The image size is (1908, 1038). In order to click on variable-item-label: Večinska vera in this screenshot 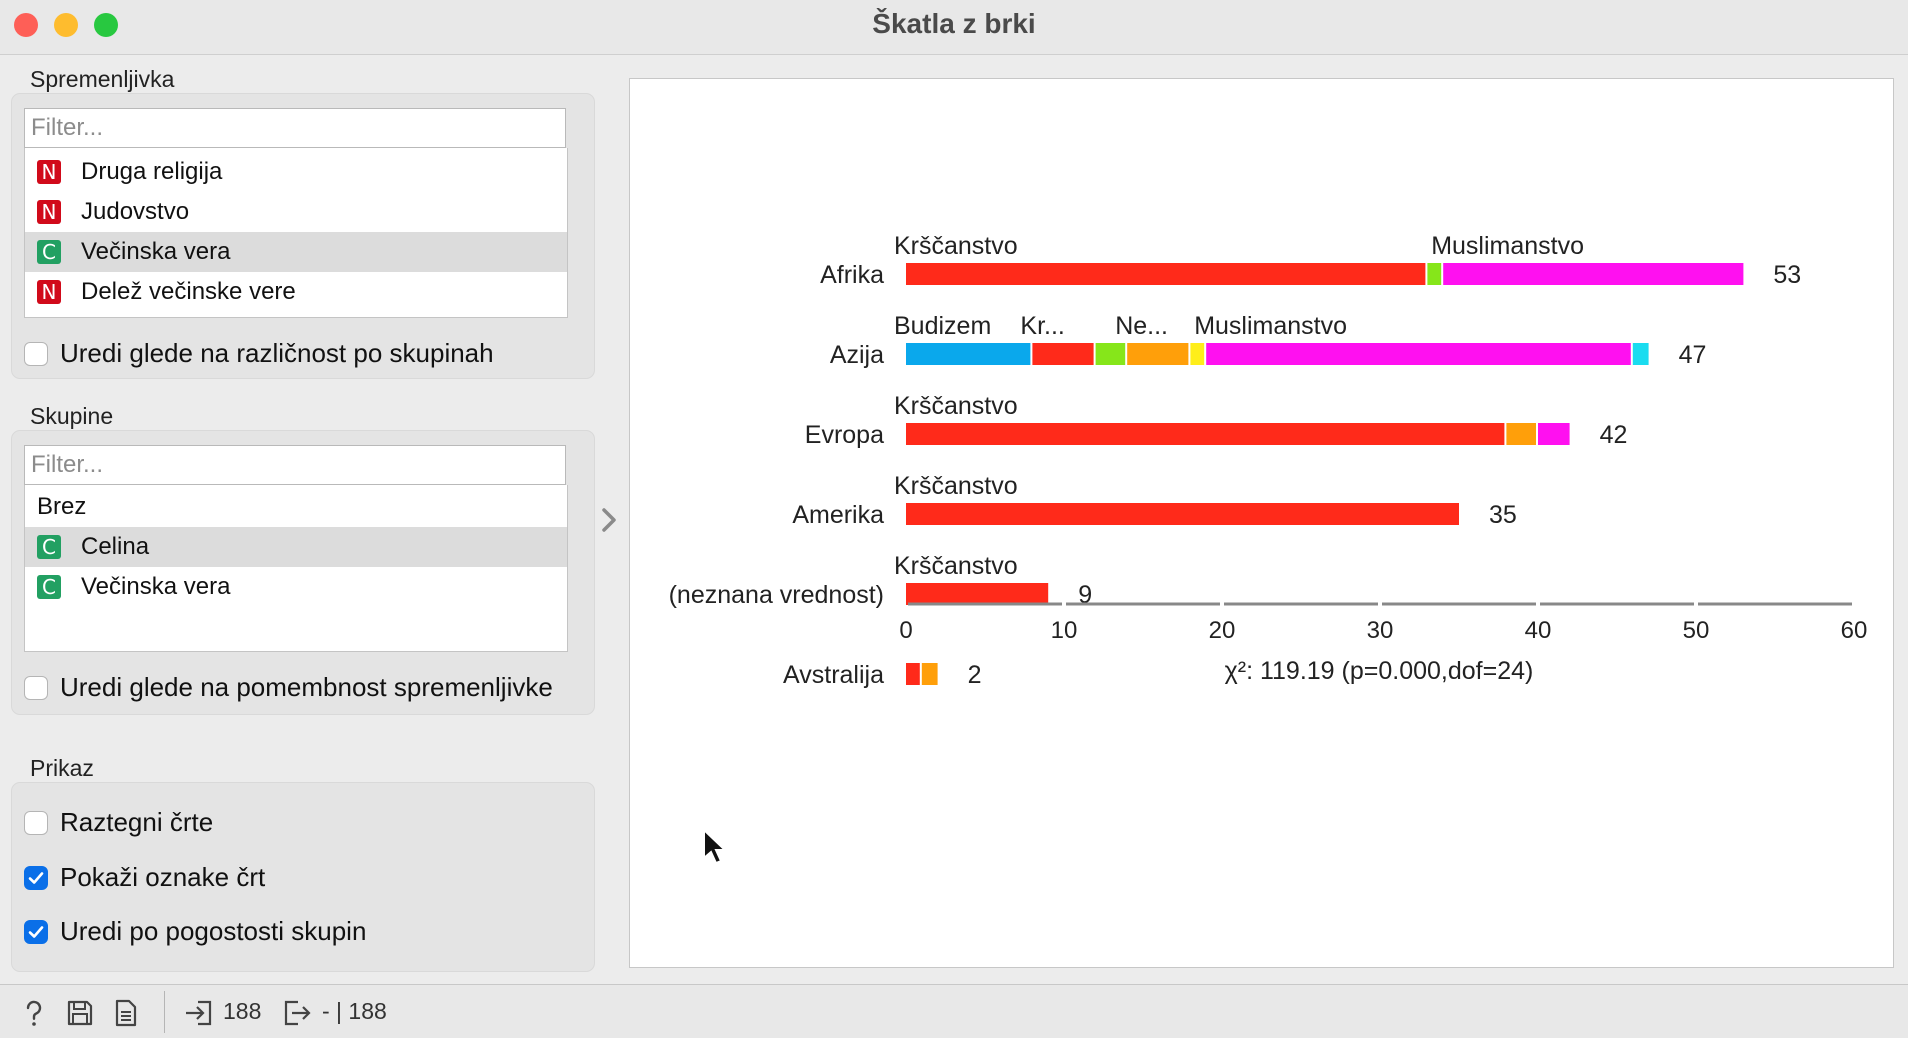, I will do `click(156, 251)`.